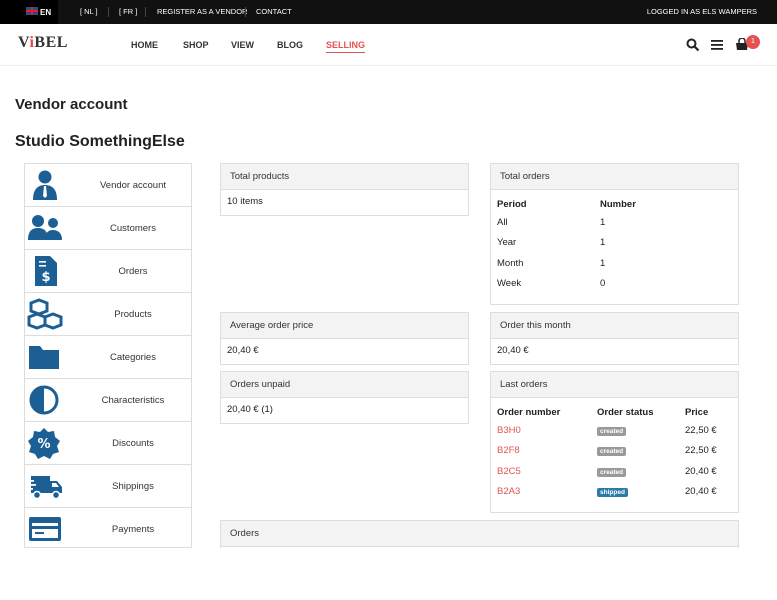  What do you see at coordinates (245, 201) in the screenshot?
I see `total-products-value: 10 items` at bounding box center [245, 201].